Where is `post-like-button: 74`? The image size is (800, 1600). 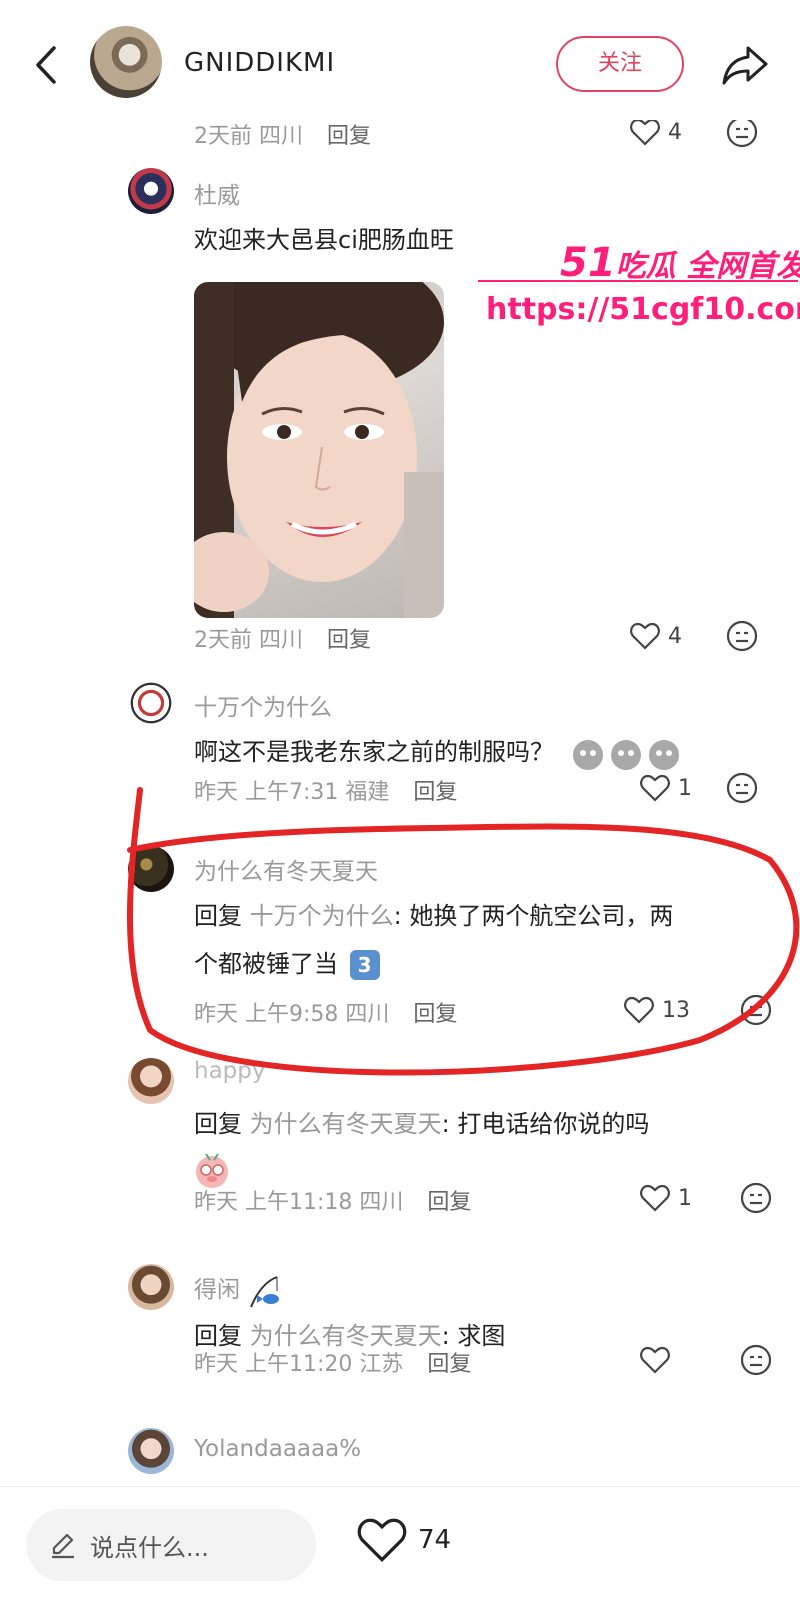 post-like-button: 74 is located at coordinates (403, 1540).